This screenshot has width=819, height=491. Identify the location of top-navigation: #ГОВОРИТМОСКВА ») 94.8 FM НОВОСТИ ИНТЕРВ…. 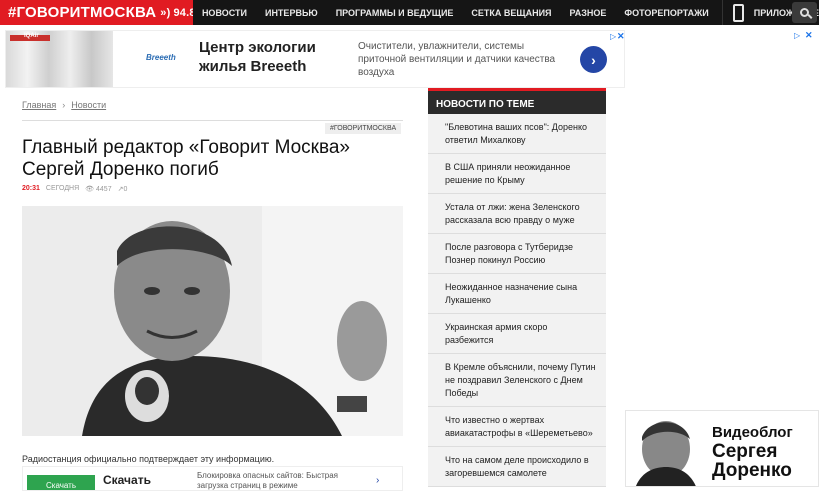
(409, 12).